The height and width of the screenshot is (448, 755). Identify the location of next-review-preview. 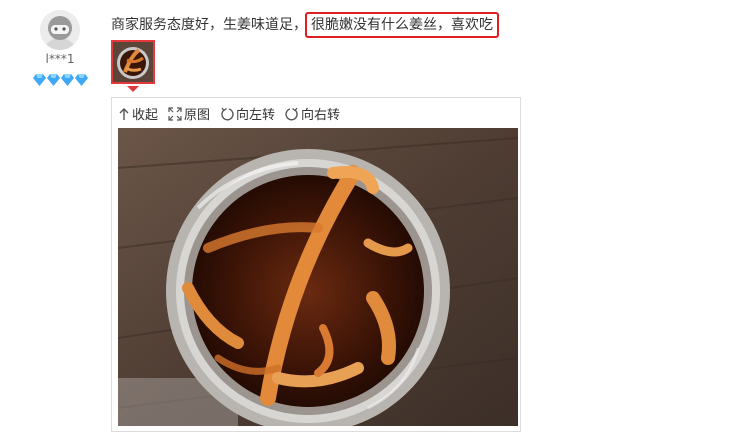
(410, 443).